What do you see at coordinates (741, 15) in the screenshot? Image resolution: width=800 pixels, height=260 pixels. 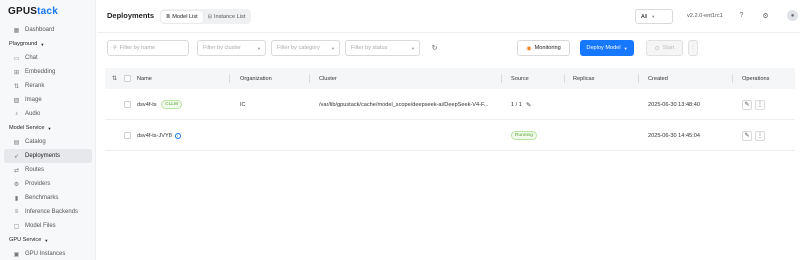 I see `help-icon: ?` at bounding box center [741, 15].